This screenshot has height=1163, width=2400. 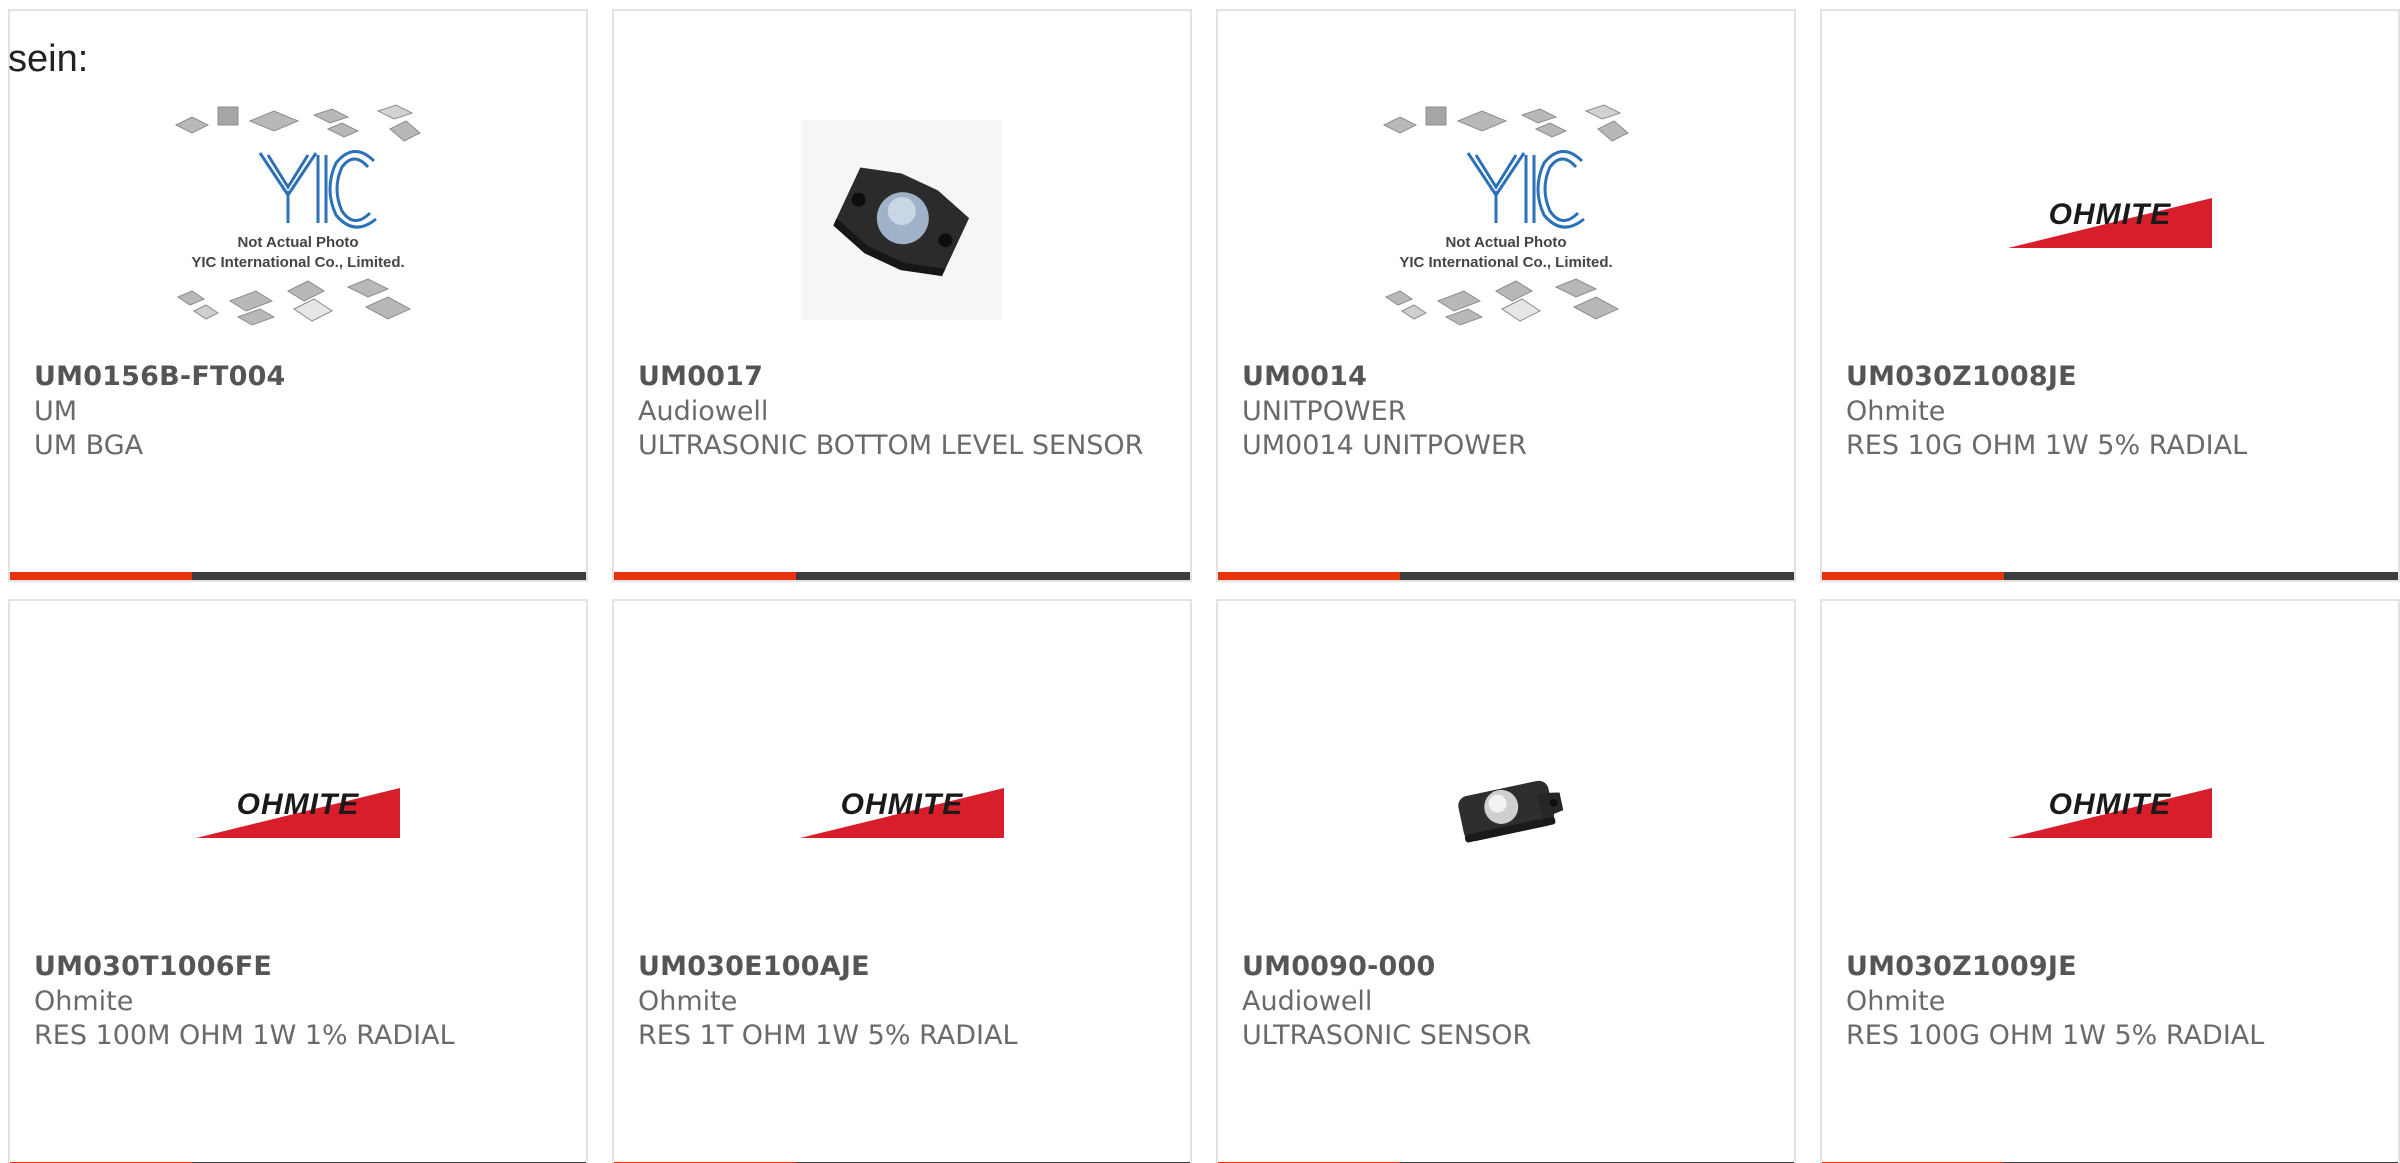 What do you see at coordinates (1304, 376) in the screenshot?
I see `part-number: UM0014` at bounding box center [1304, 376].